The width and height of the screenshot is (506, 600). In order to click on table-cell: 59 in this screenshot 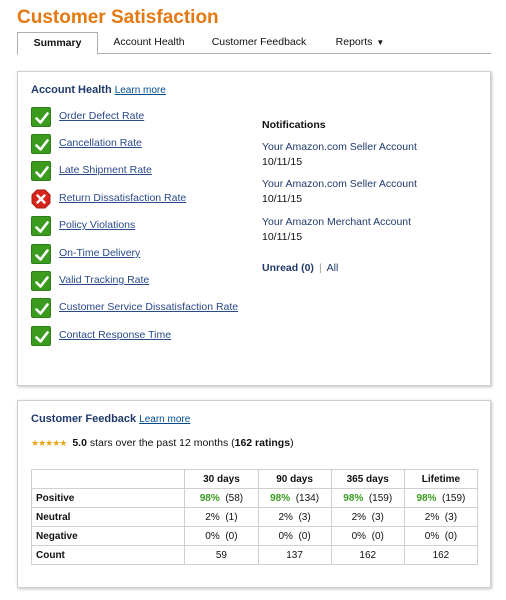, I will do `click(221, 555)`.